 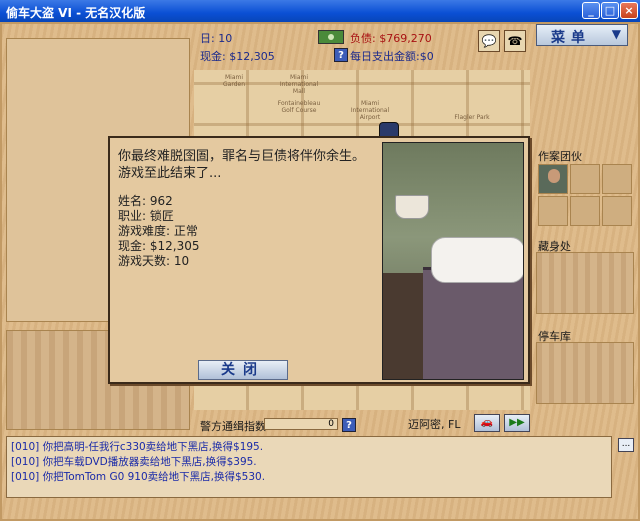 What do you see at coordinates (216, 38) in the screenshot?
I see `day-counter: 日: 10` at bounding box center [216, 38].